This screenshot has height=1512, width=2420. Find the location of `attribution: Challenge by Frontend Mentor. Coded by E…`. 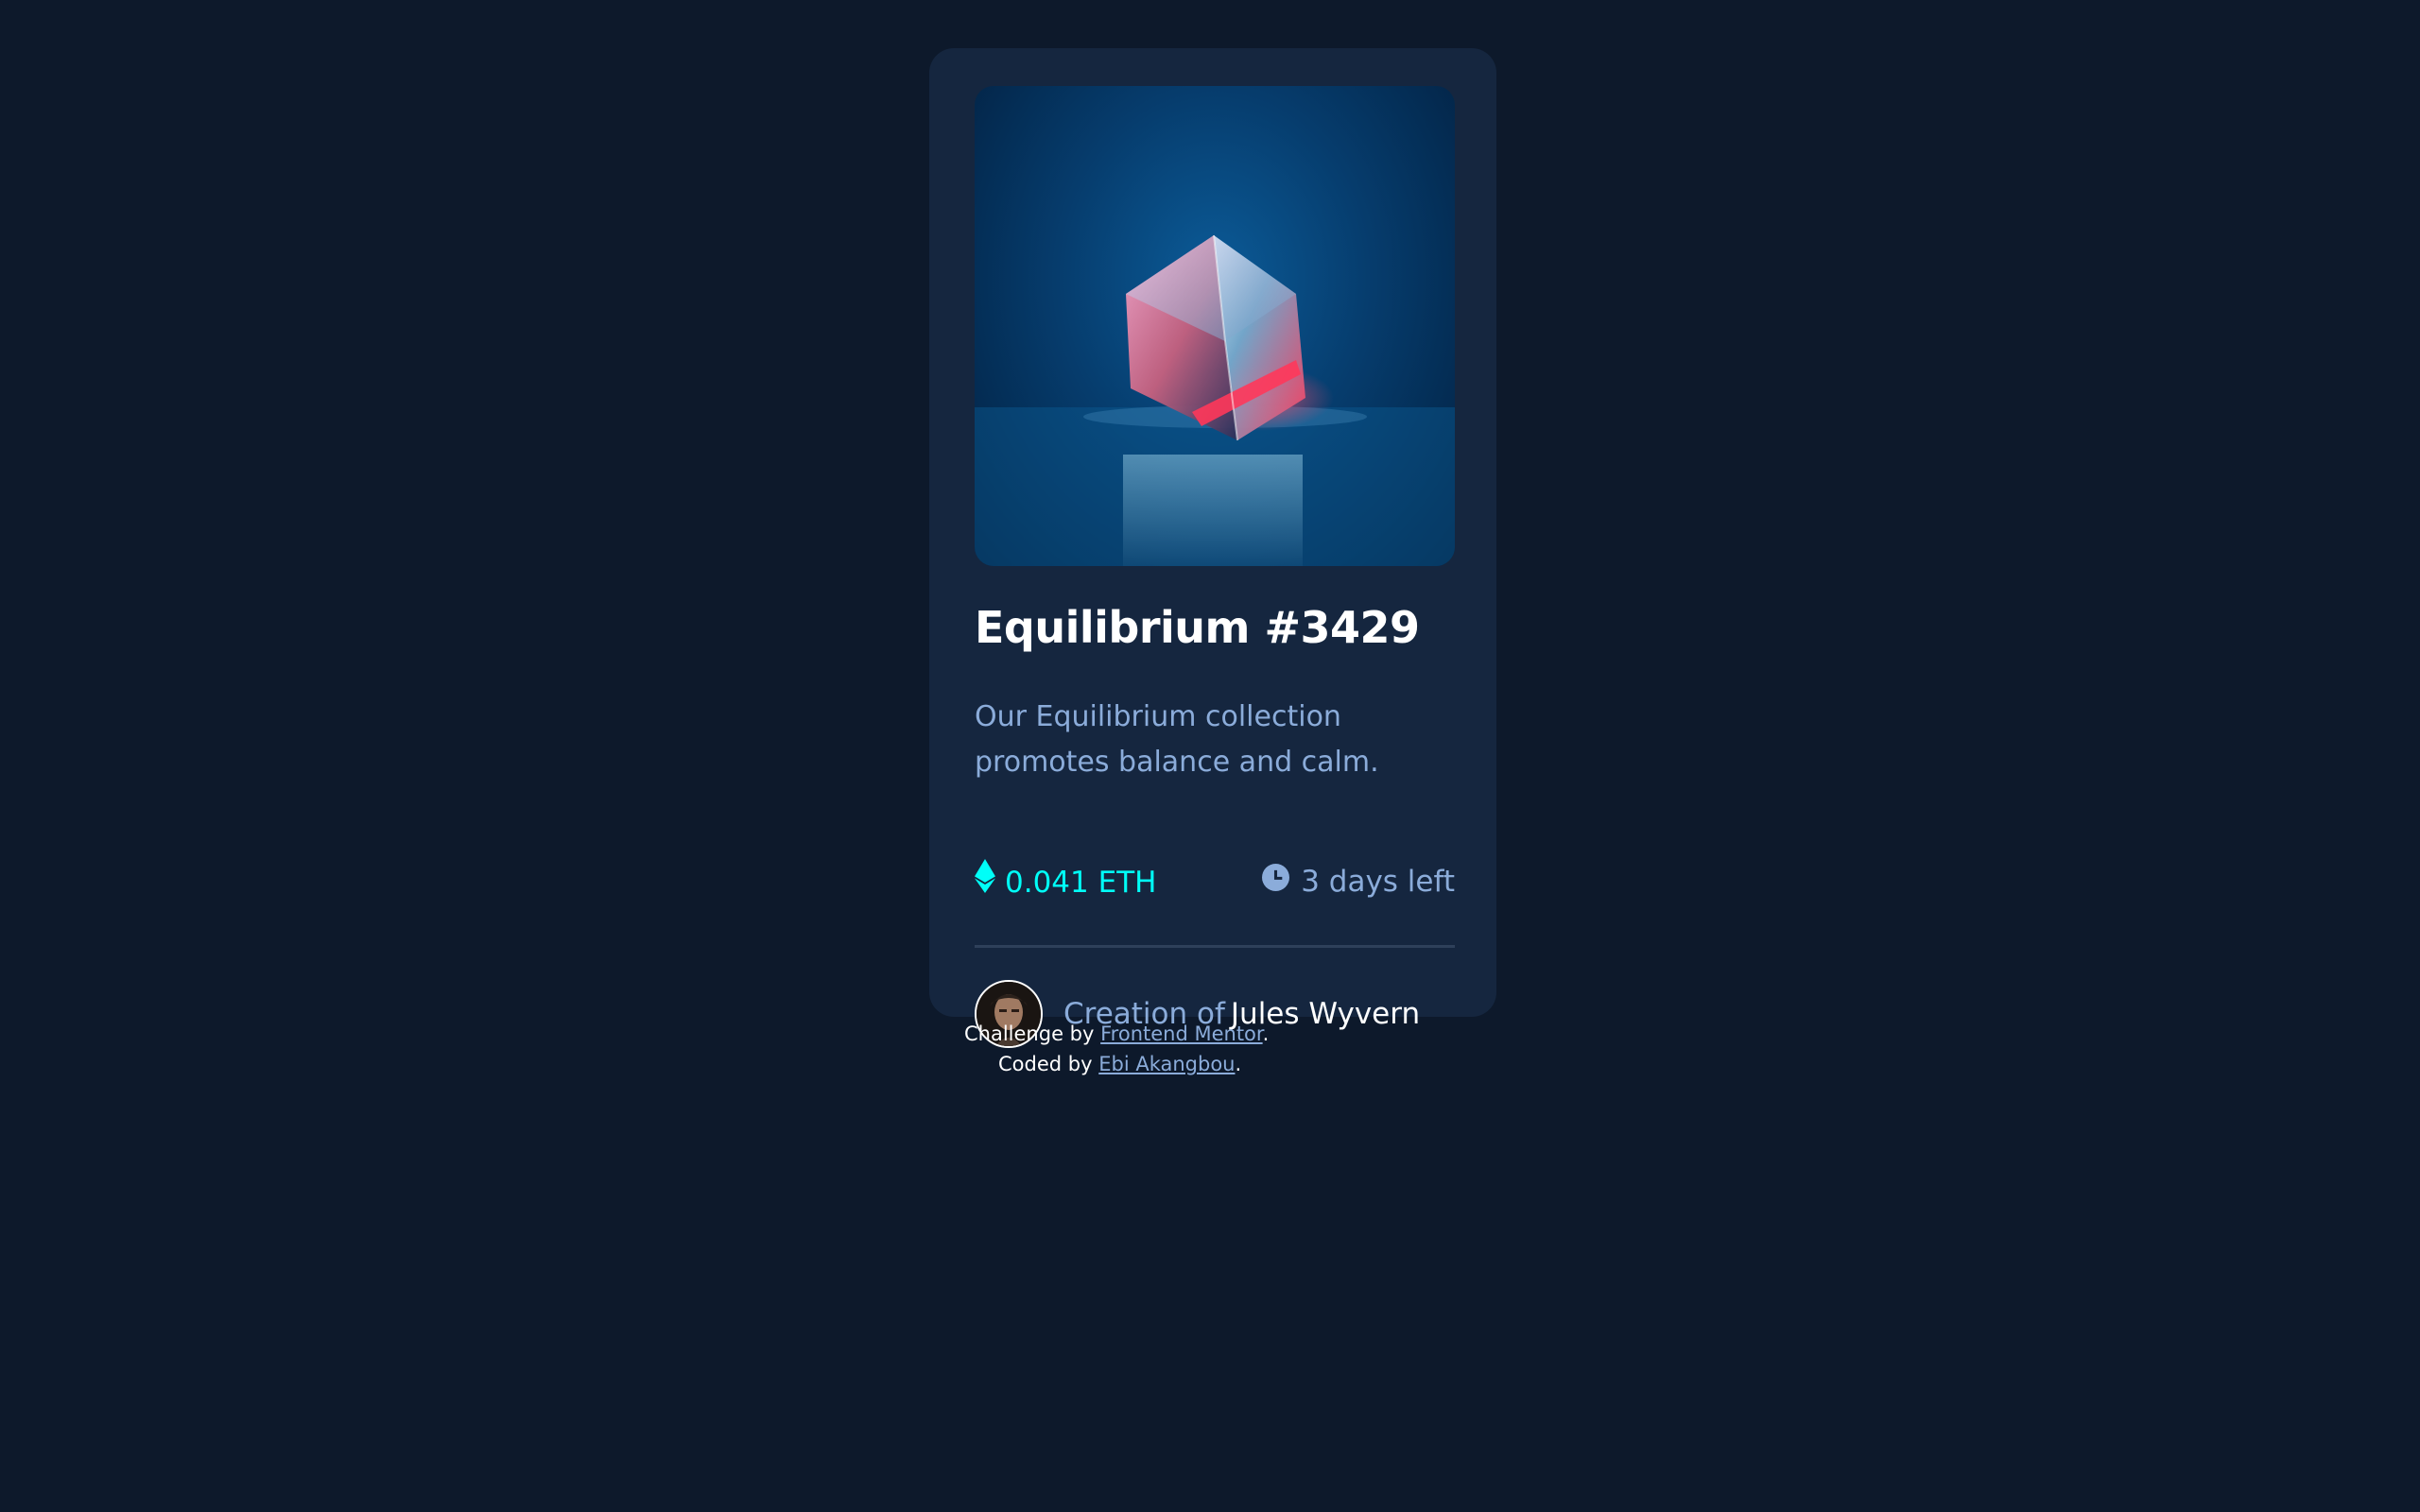

attribution: Challenge by Frontend Mentor. Coded by E… is located at coordinates (1212, 1049).